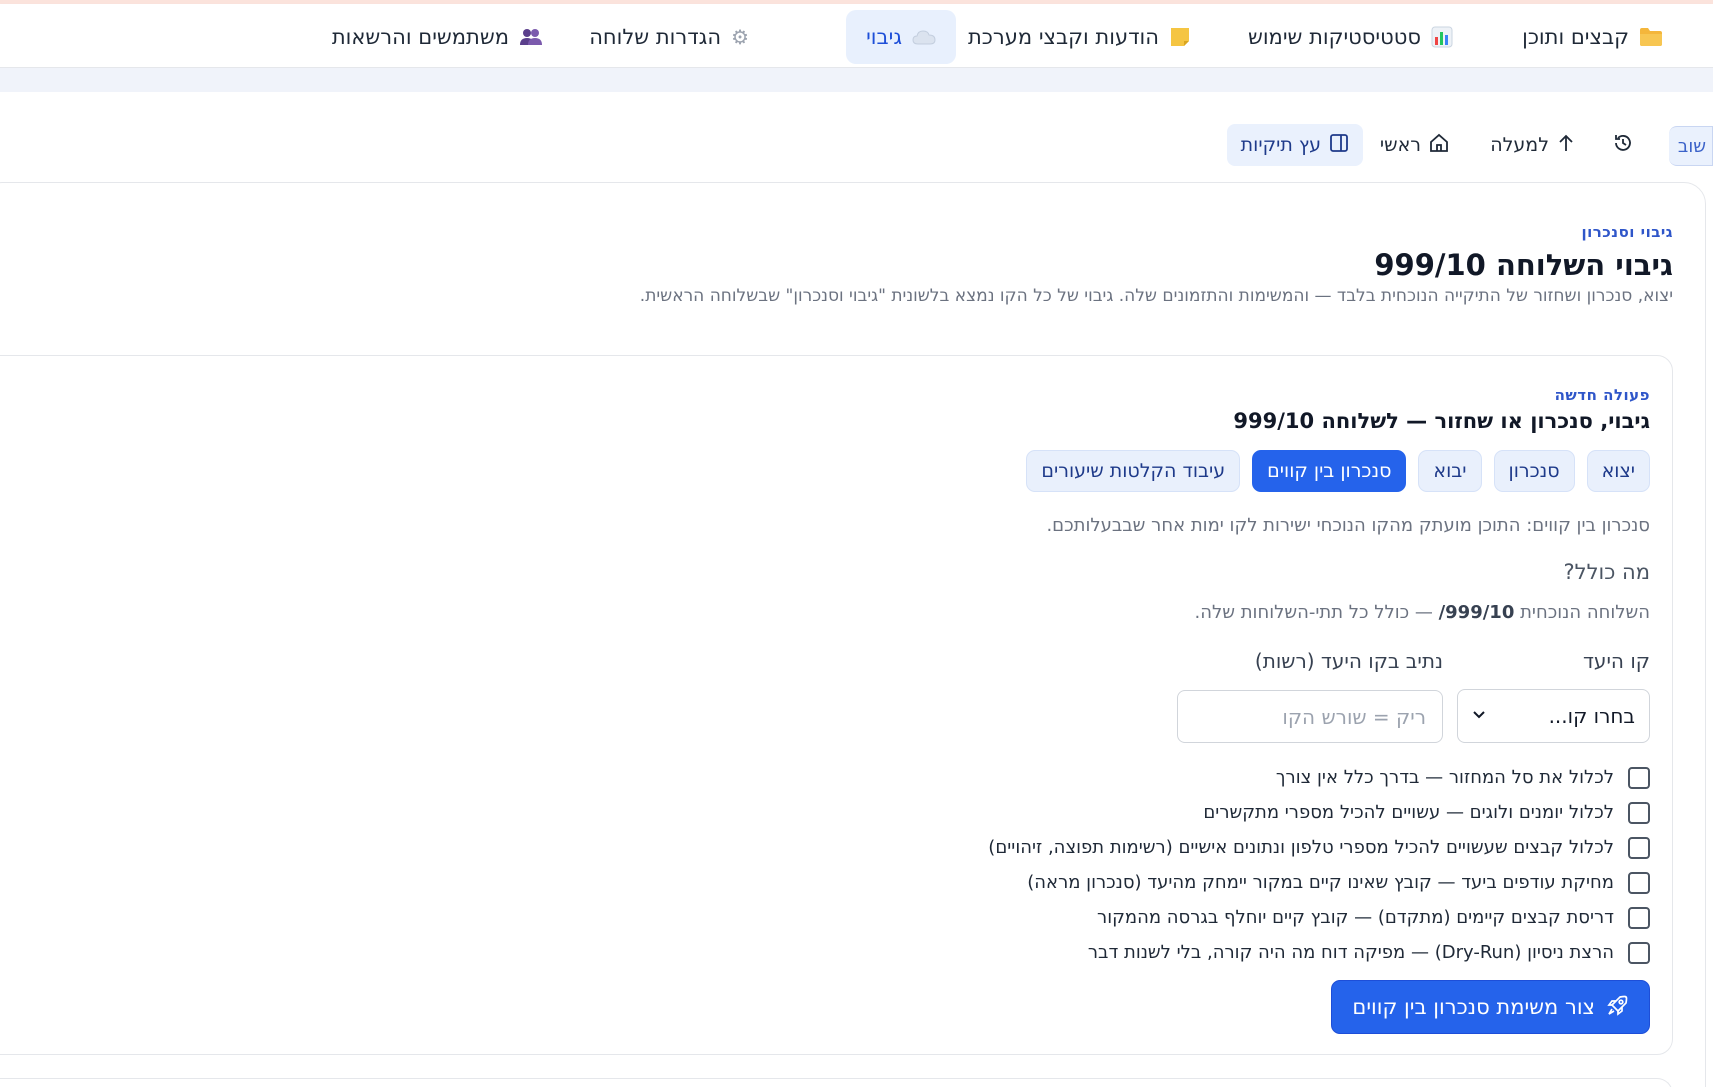 The height and width of the screenshot is (1087, 1713). What do you see at coordinates (1280, 145) in the screenshot?
I see `folder-tree-label: עץ תיקיות` at bounding box center [1280, 145].